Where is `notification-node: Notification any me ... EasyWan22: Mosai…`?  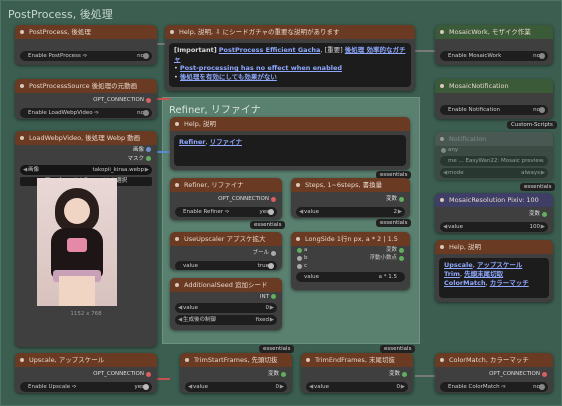
notification-node: Notification any me ... EasyWan22: Mosai… is located at coordinates (494, 156).